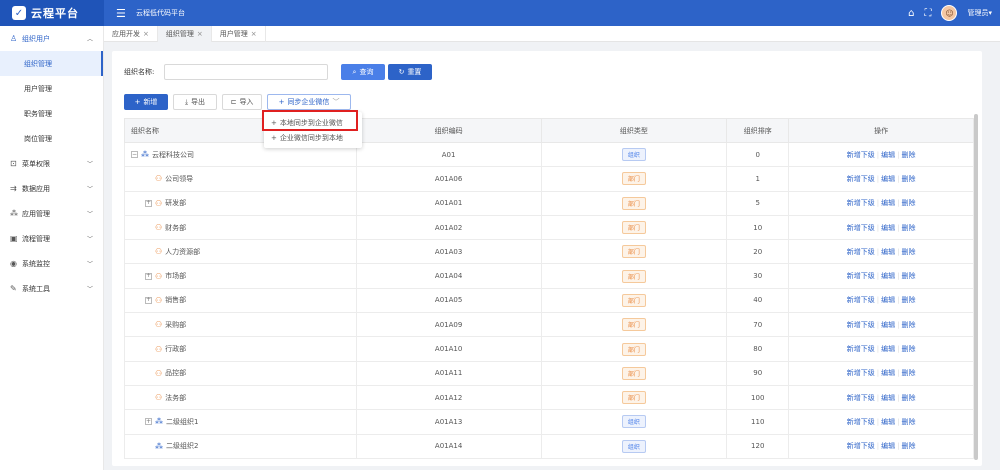 This screenshot has width=1000, height=470. Describe the element at coordinates (51, 163) in the screenshot. I see `sidebar-group-menu-permissions: ⊡ 菜单权限 ﹀` at that location.